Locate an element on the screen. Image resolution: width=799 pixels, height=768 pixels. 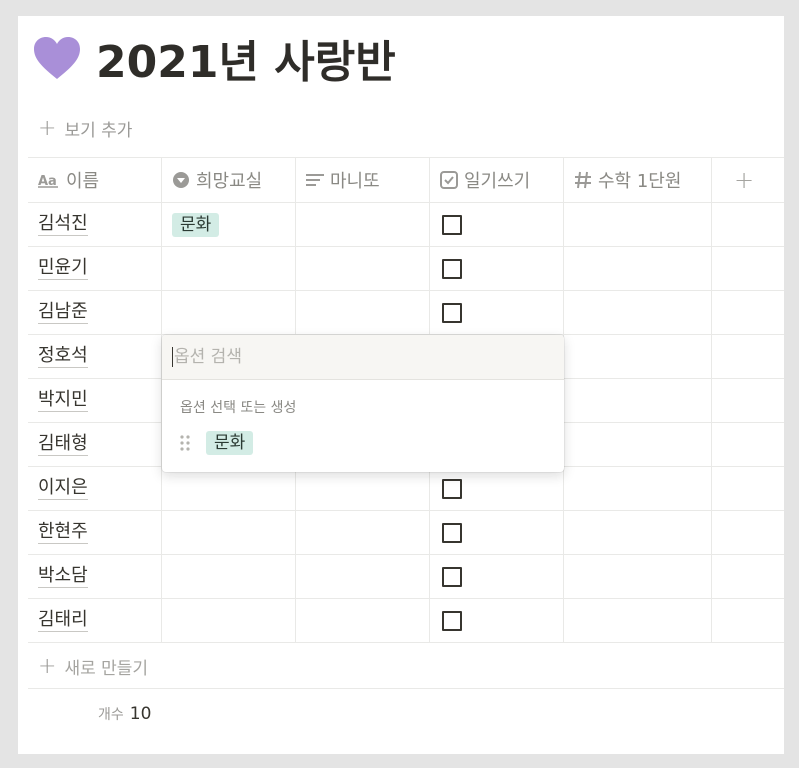
cell-name: 김태리 is located at coordinates (95, 620).